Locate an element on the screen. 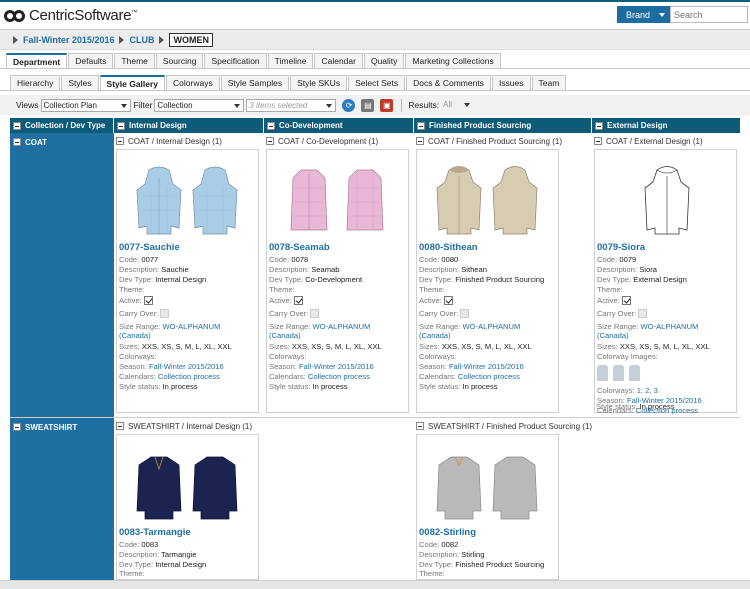  tab-theme: Theme is located at coordinates (134, 60).